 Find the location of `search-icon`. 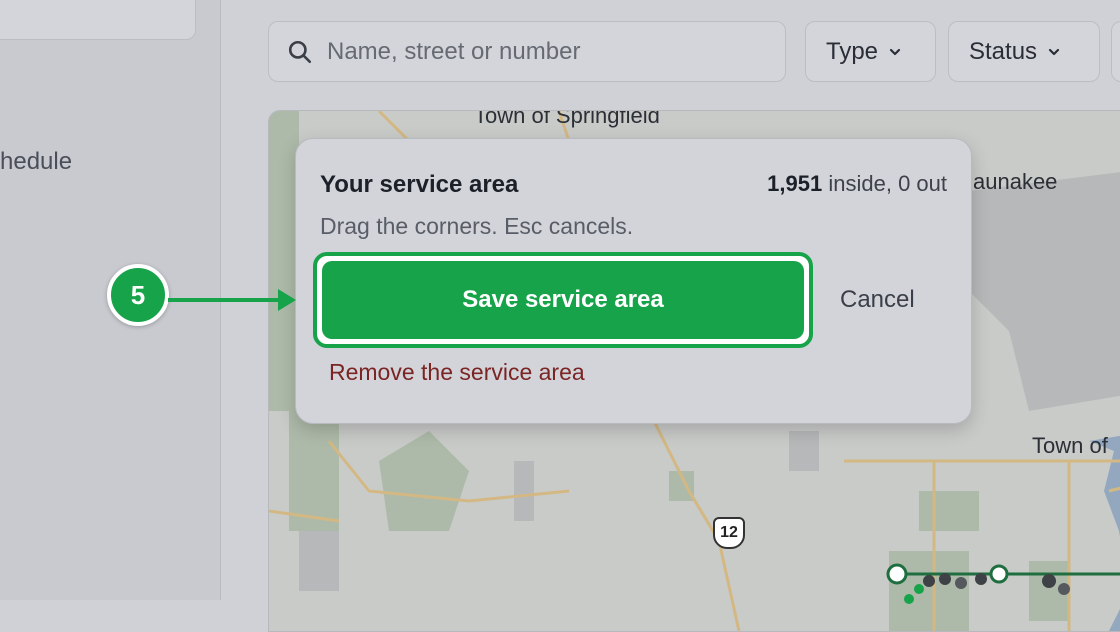

search-icon is located at coordinates (300, 51).